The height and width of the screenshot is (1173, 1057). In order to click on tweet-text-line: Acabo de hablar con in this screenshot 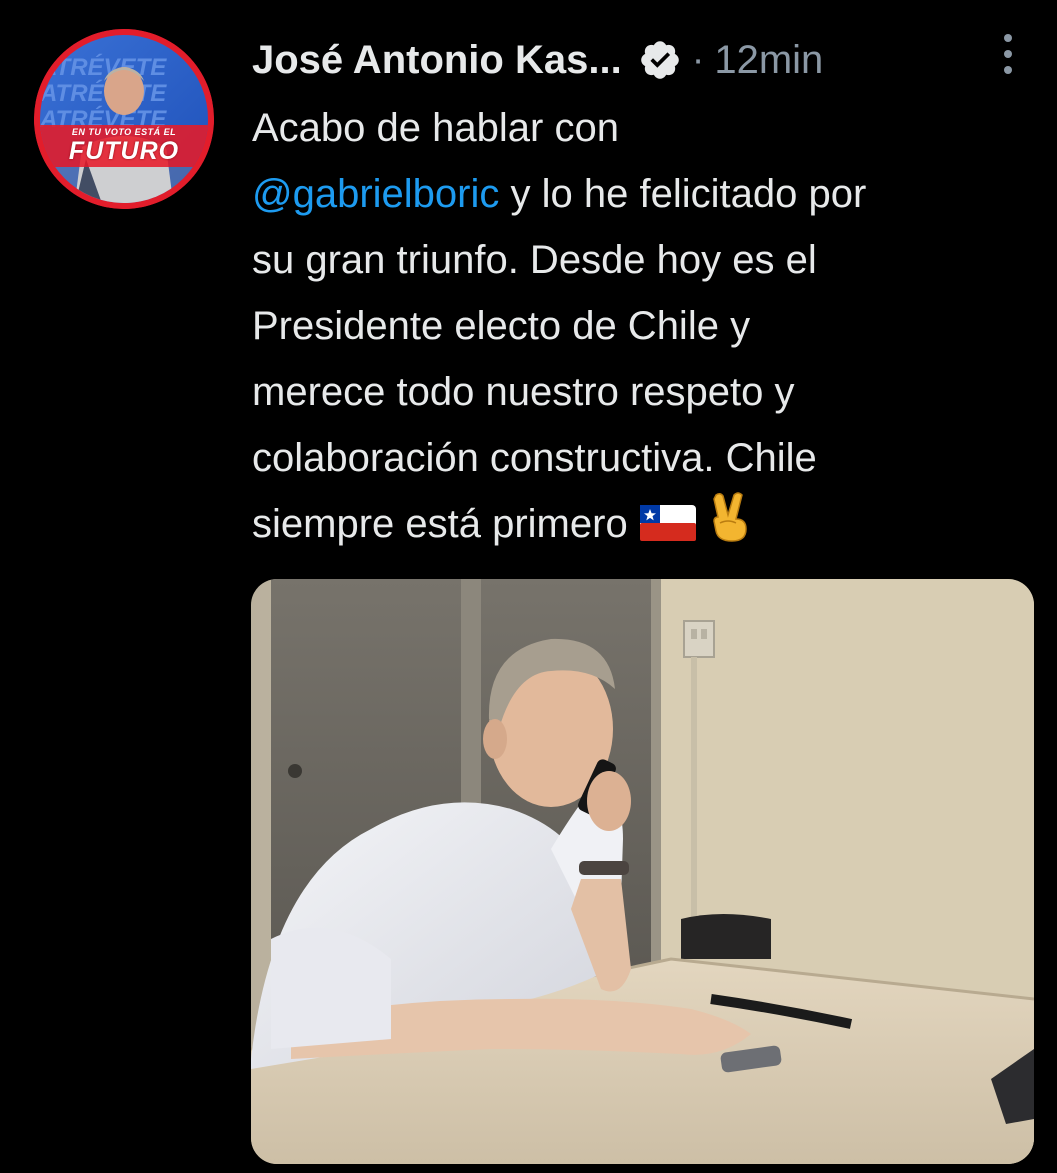, I will do `click(435, 128)`.